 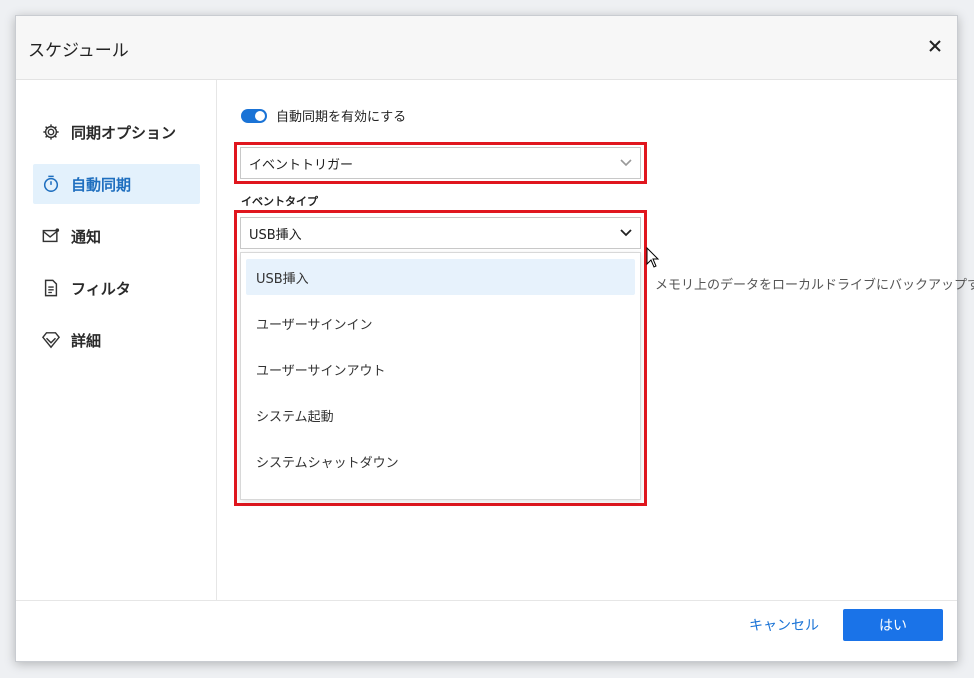 What do you see at coordinates (51, 132) in the screenshot?
I see `gear-icon` at bounding box center [51, 132].